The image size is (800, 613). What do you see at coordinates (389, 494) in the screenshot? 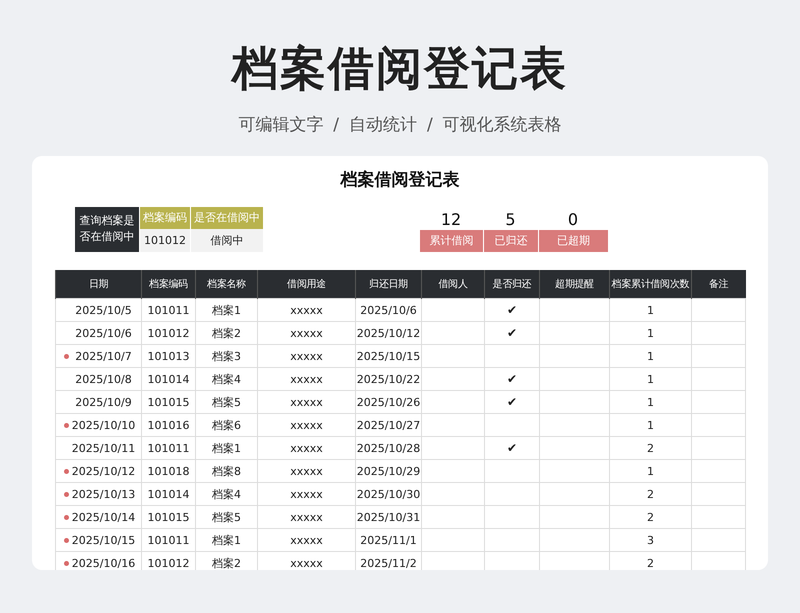
I see `table-cell: 2025/10/30` at bounding box center [389, 494].